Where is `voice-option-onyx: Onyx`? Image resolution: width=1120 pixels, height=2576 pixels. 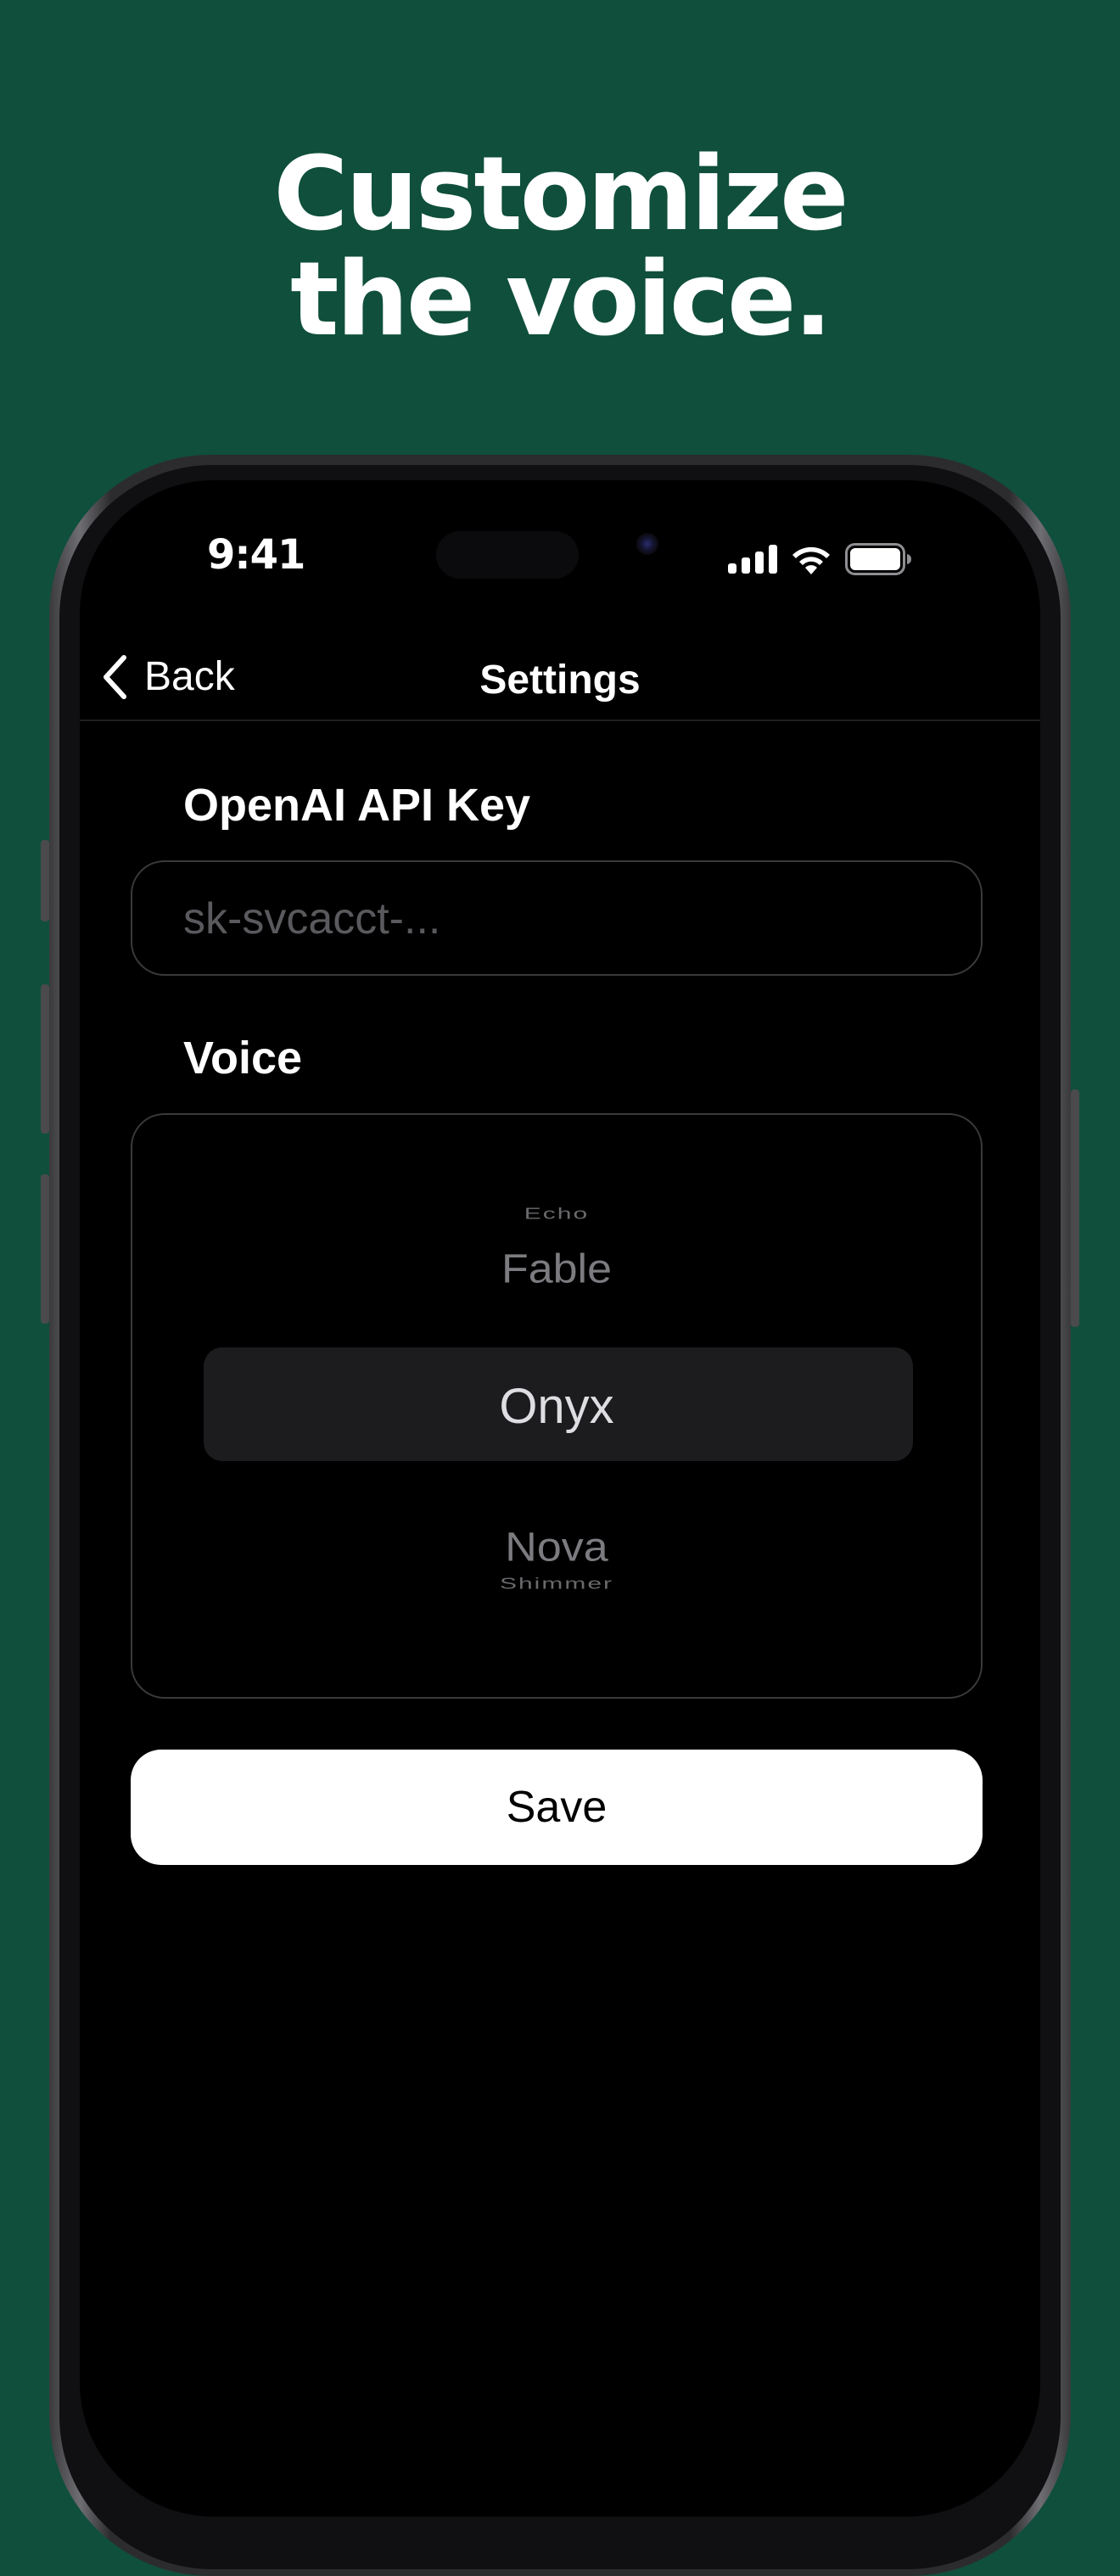 voice-option-onyx: Onyx is located at coordinates (556, 1406).